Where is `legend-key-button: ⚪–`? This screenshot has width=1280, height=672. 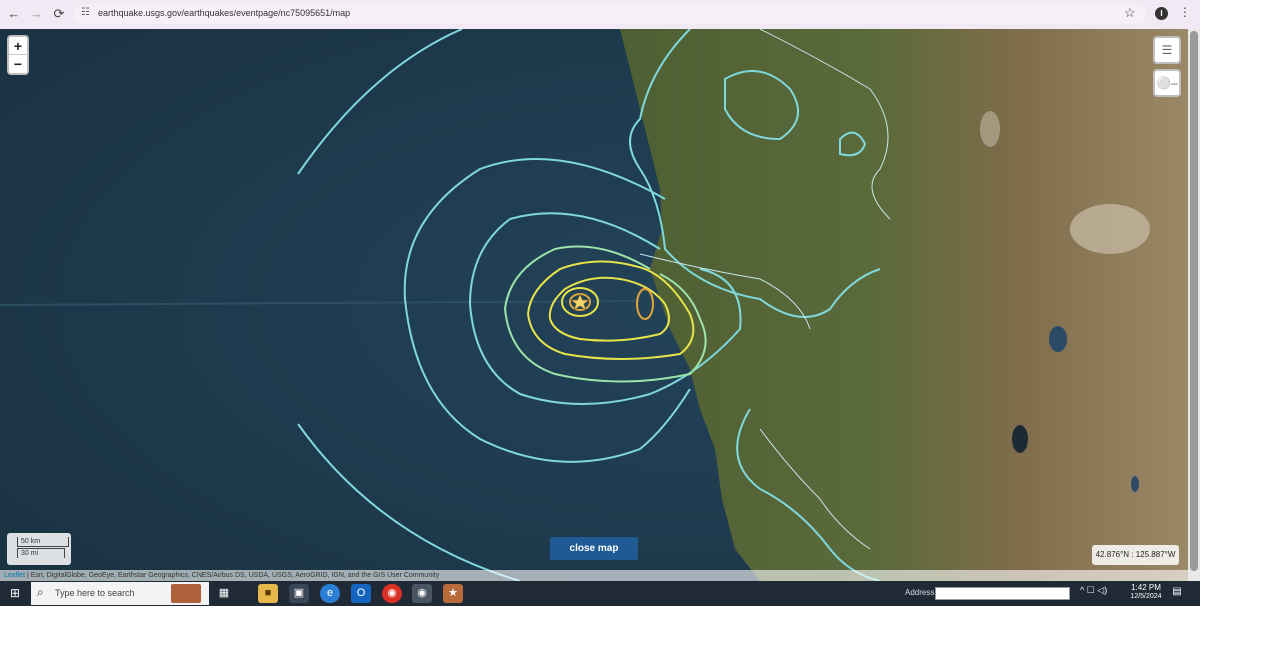
legend-key-button: ⚪– is located at coordinates (1167, 83).